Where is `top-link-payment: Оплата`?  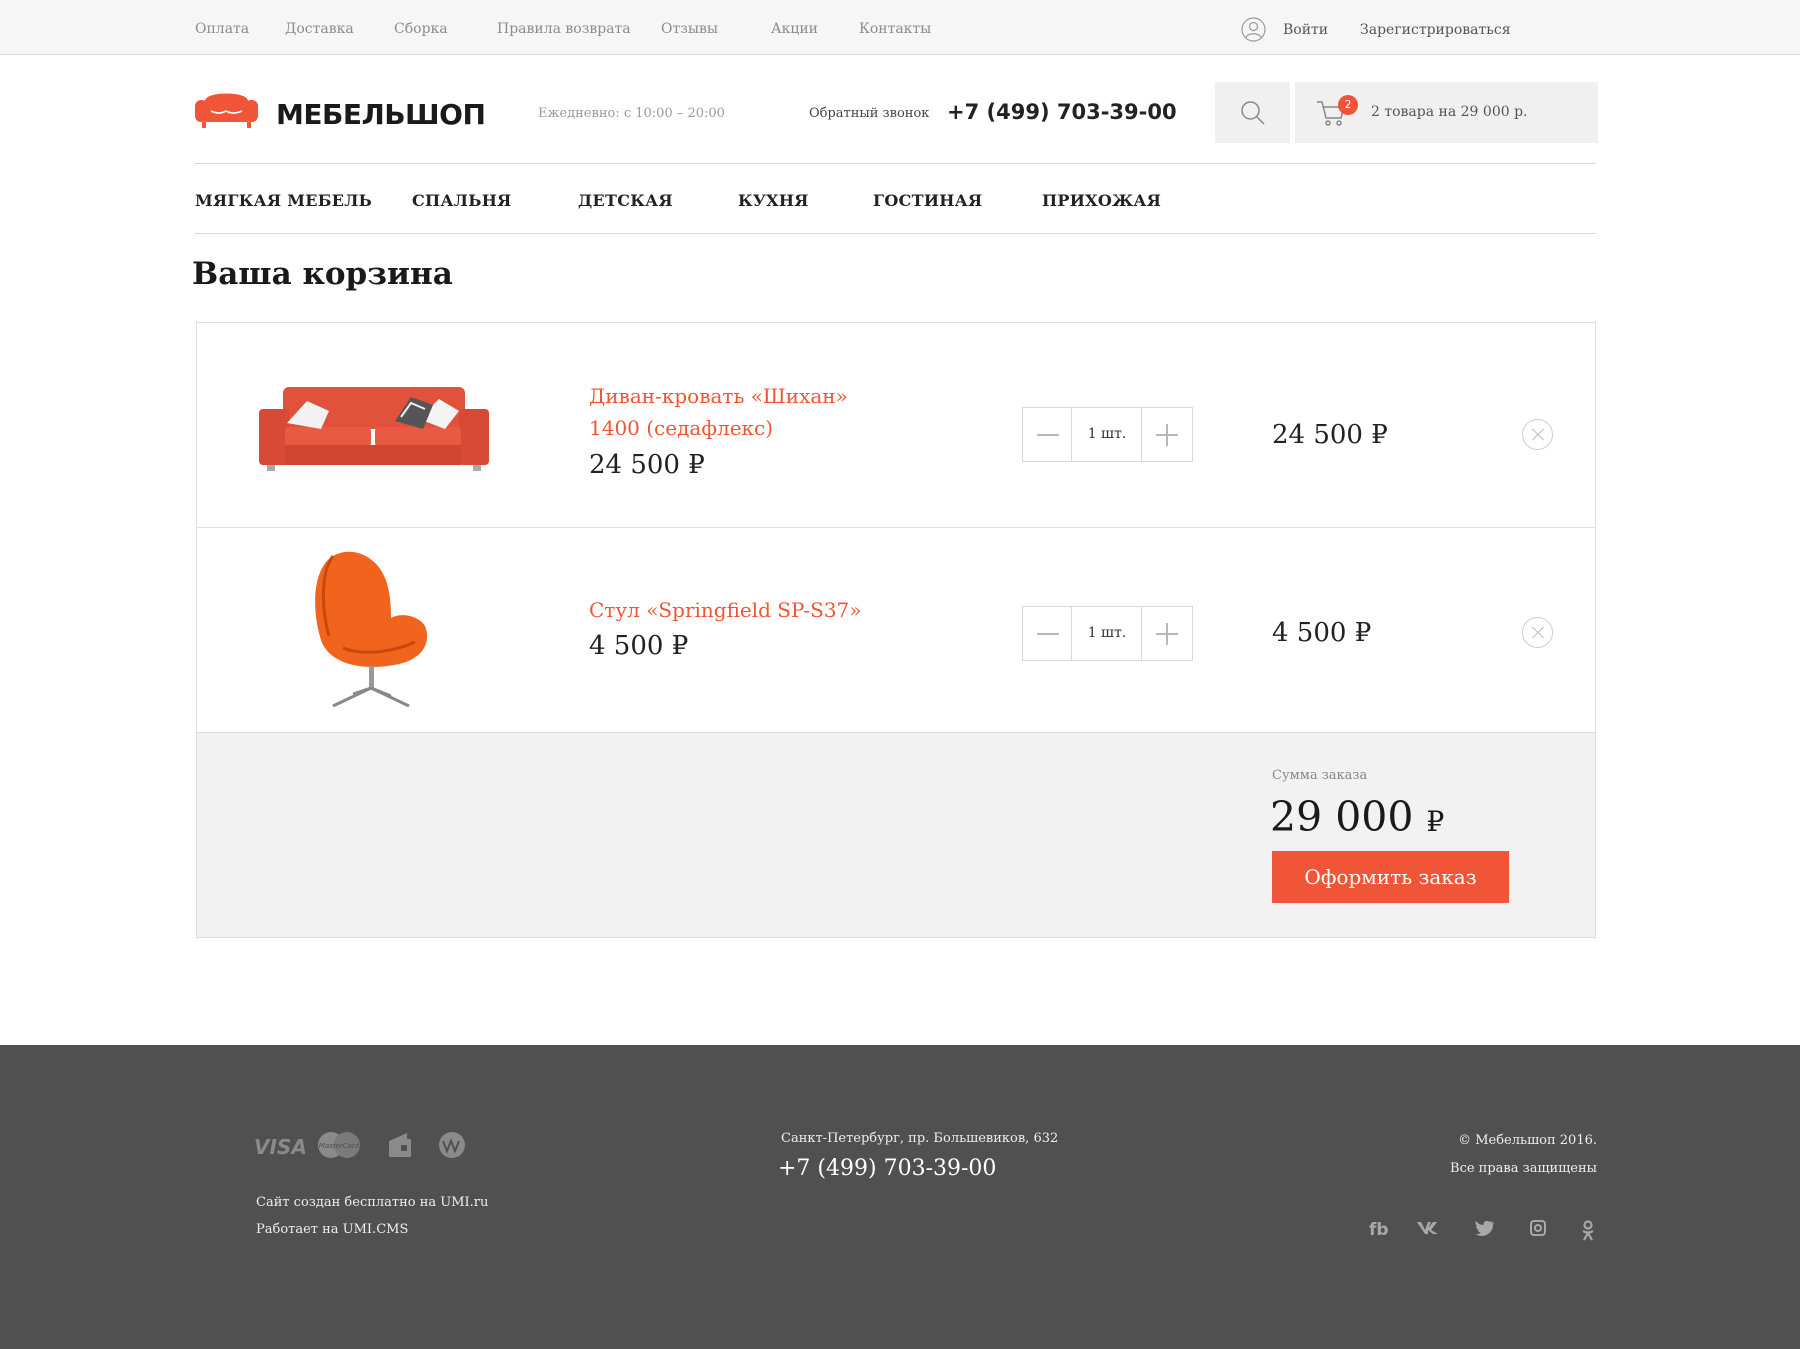
top-link-payment: Оплата is located at coordinates (222, 29).